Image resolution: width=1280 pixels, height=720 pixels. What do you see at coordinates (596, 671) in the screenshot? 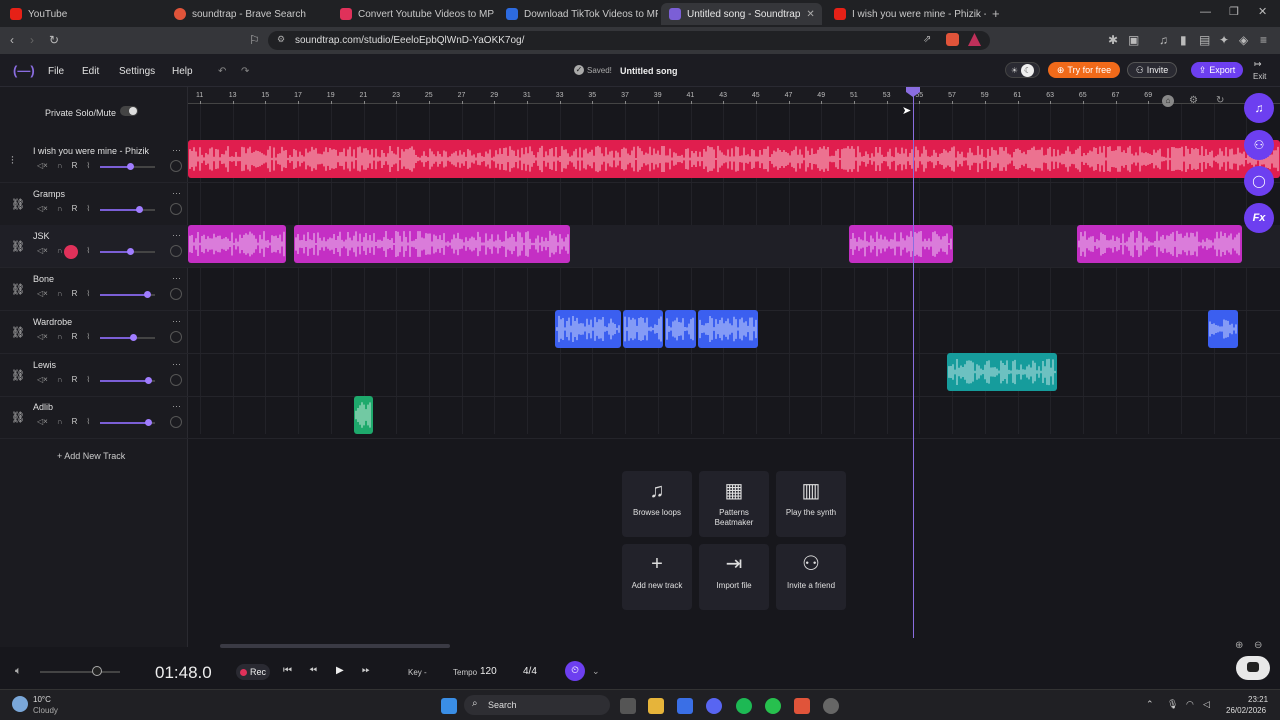
I see `chevron-down-icon: ⌄` at bounding box center [596, 671].